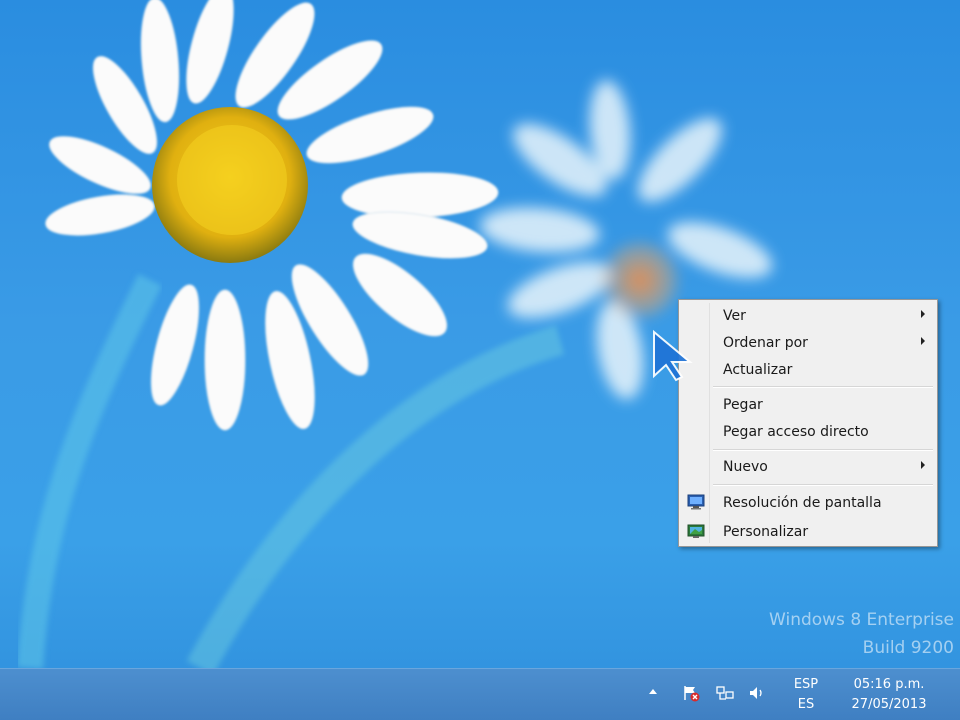  What do you see at coordinates (806, 704) in the screenshot?
I see `keyboard-layout-code: ES` at bounding box center [806, 704].